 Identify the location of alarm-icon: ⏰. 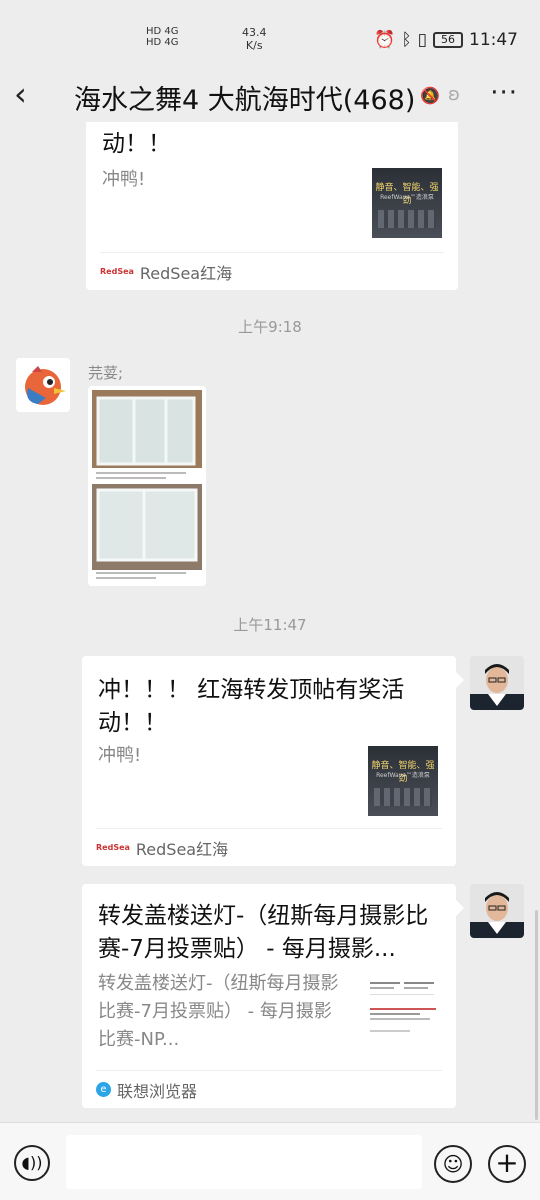
(385, 40).